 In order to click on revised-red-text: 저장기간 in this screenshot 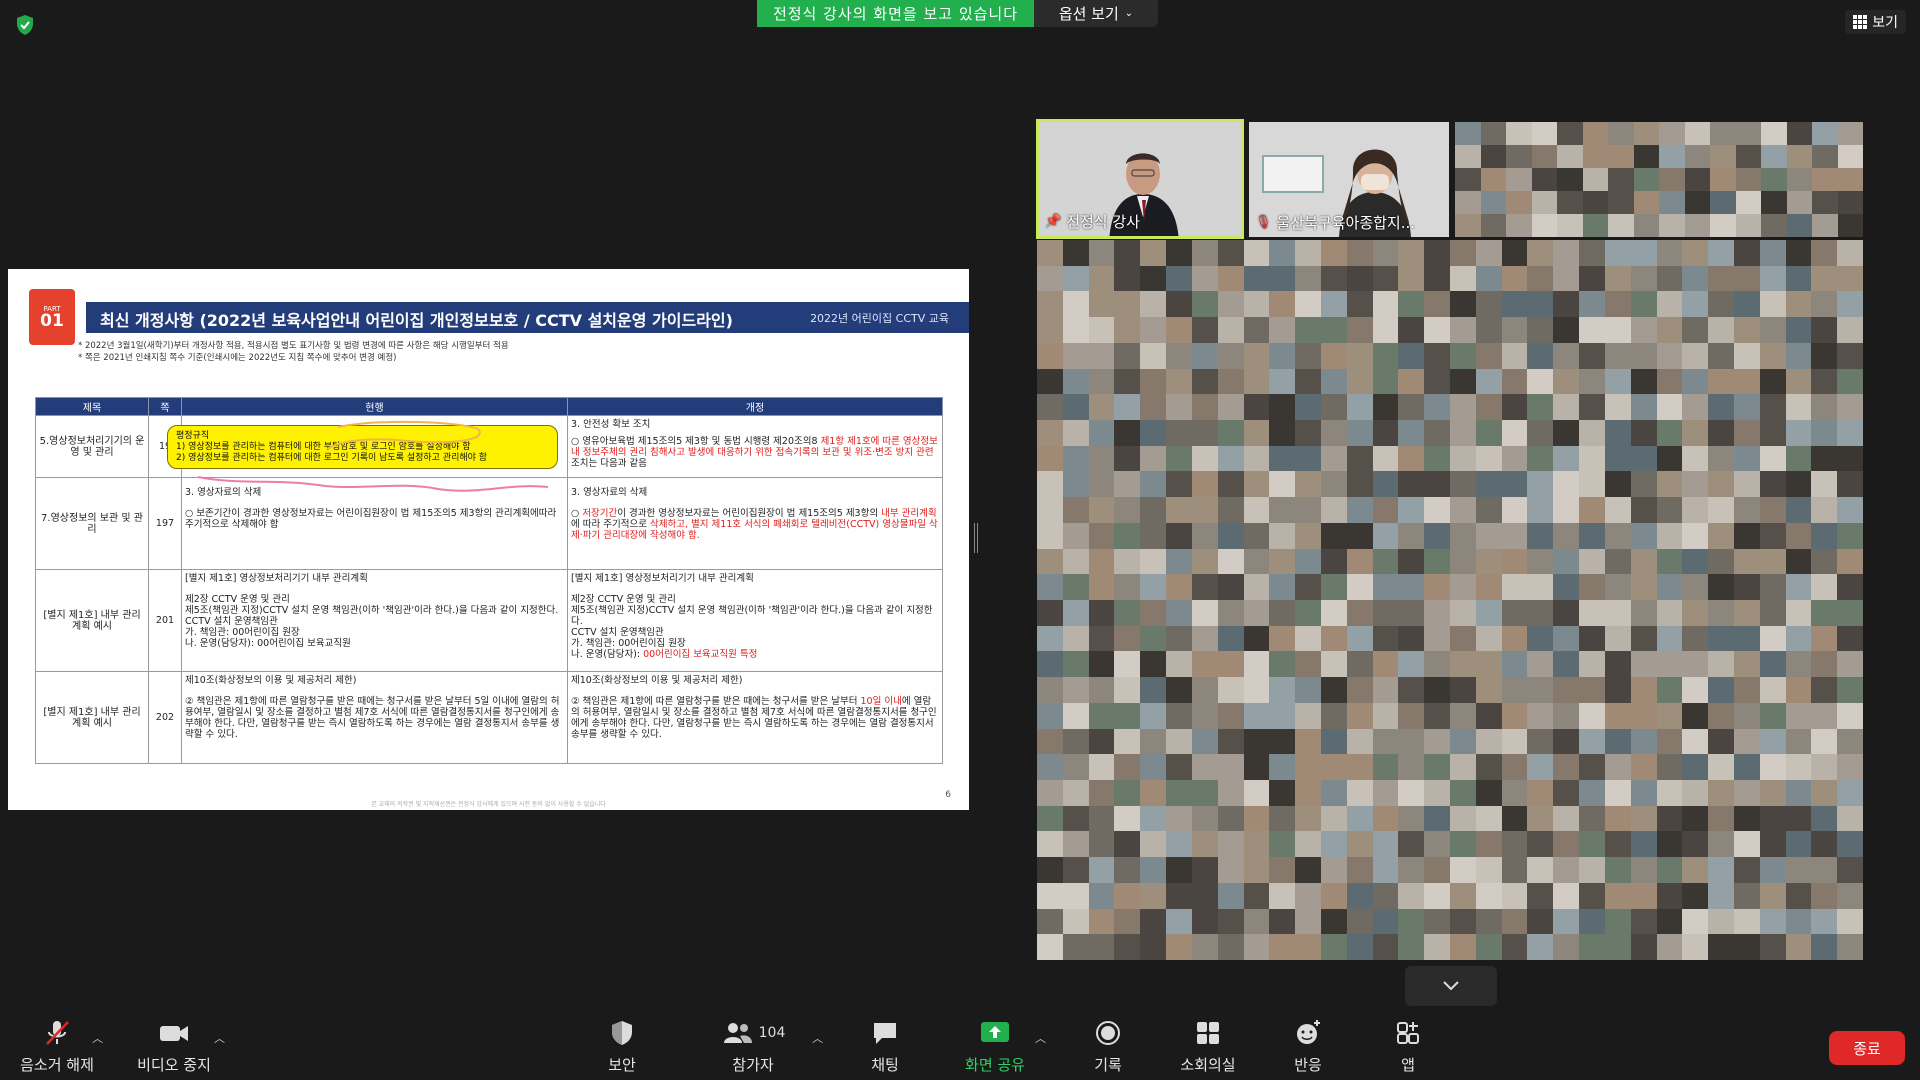, I will do `click(600, 513)`.